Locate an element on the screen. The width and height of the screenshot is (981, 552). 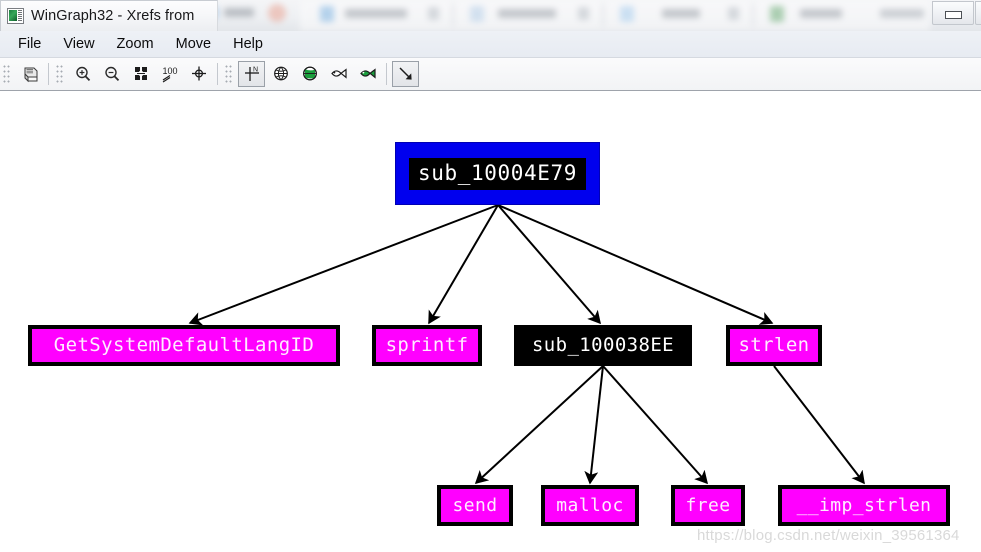
graph-node-sub-10004e79: sub_10004E79 is located at coordinates (497, 173).